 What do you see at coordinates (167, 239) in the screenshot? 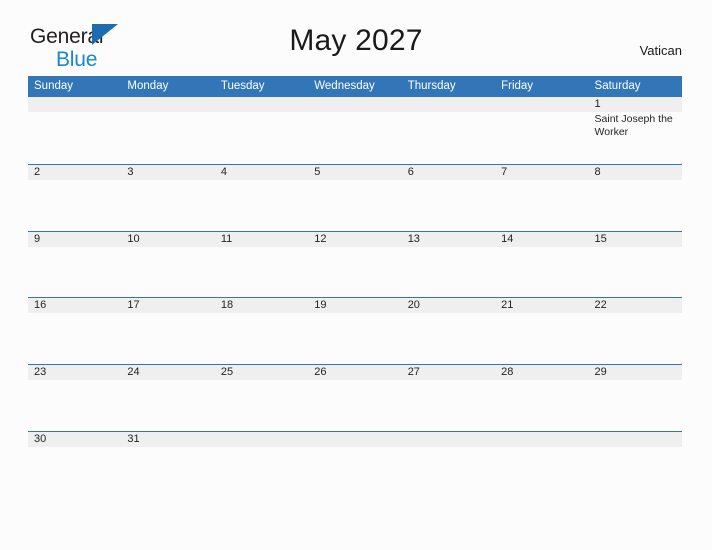
I see `day-number: 10` at bounding box center [167, 239].